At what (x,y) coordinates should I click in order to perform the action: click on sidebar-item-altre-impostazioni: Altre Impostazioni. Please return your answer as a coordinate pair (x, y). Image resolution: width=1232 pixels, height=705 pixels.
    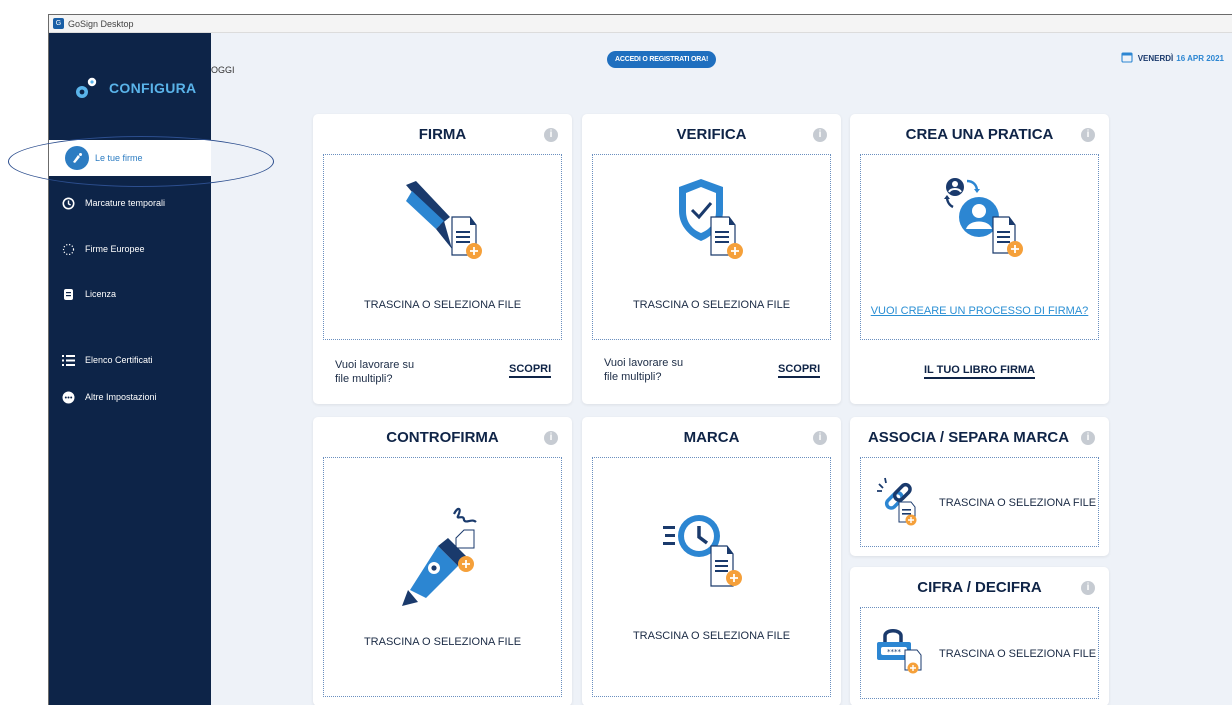
    Looking at the image, I should click on (130, 397).